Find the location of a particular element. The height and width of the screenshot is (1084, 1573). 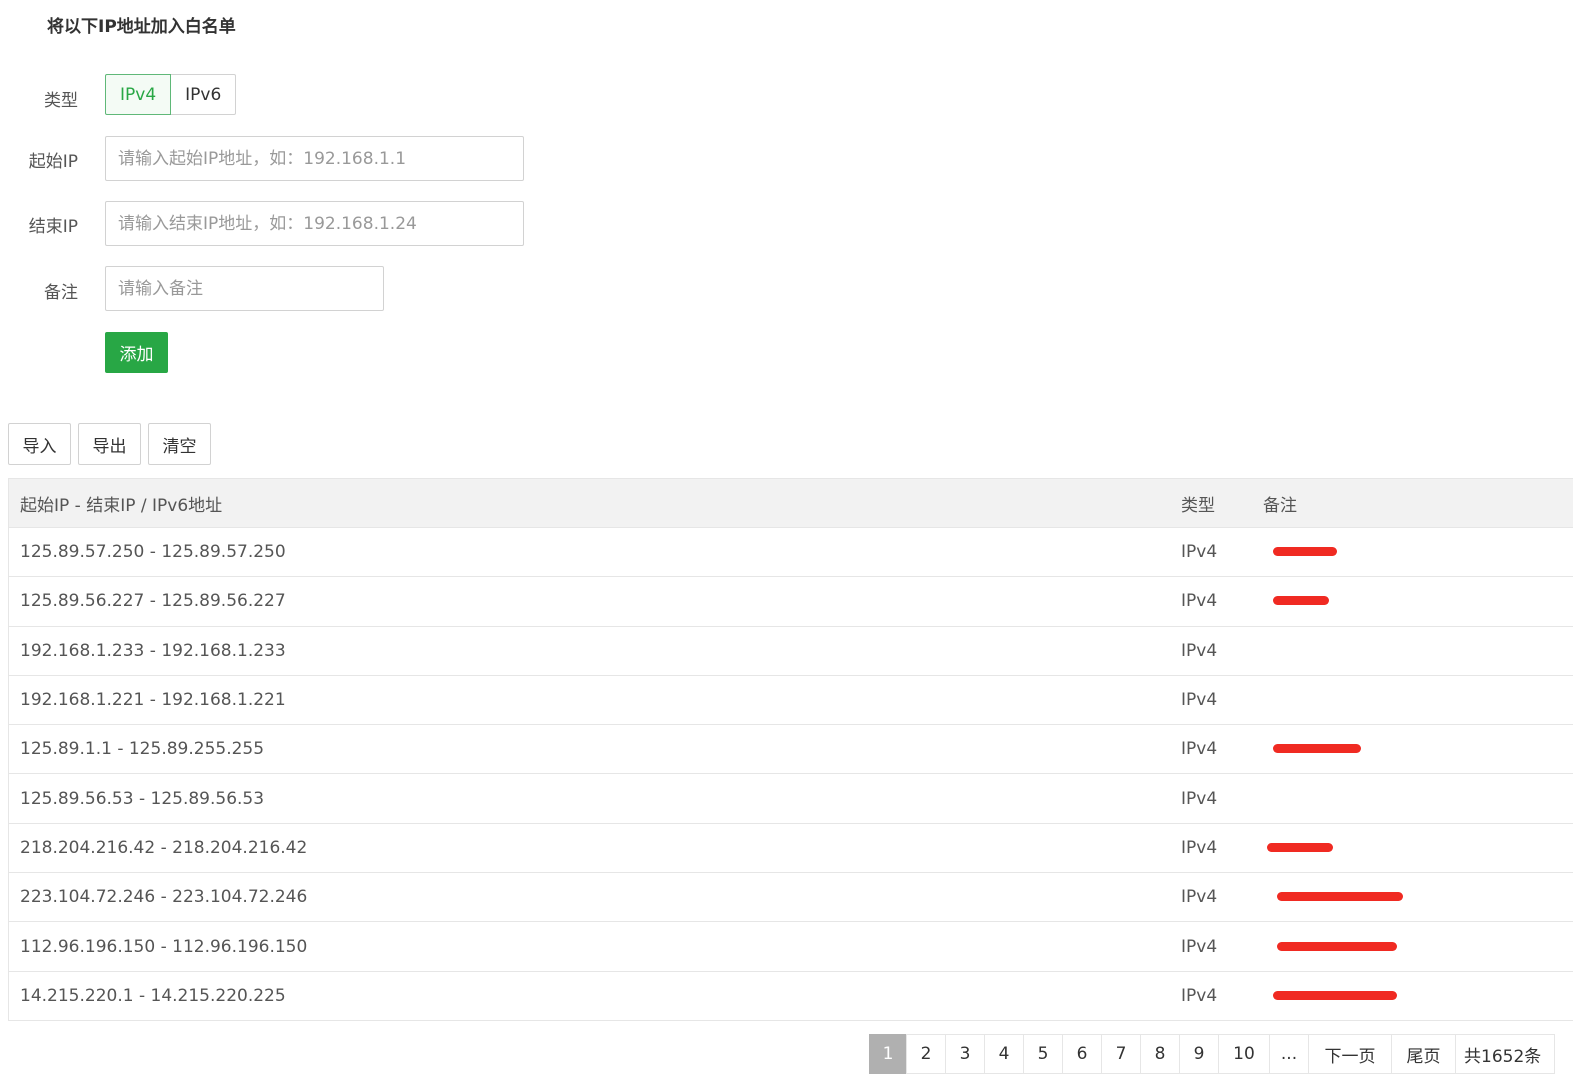

table-row: 112.96.196.150 - 112.96.196.150 IPv4 is located at coordinates (791, 947).